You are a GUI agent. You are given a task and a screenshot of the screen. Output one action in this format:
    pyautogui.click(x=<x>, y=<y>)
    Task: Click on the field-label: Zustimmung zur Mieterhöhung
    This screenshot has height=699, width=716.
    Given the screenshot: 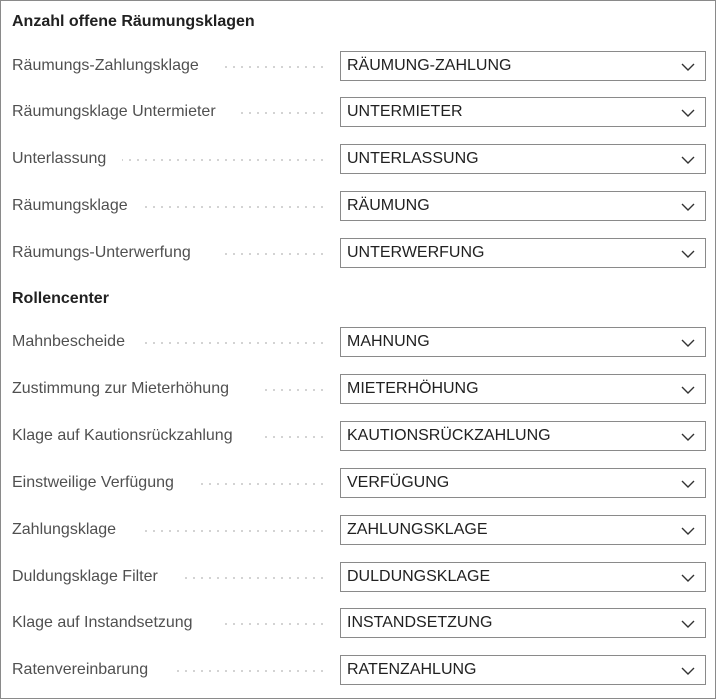 What is the action you would take?
    pyautogui.click(x=120, y=388)
    